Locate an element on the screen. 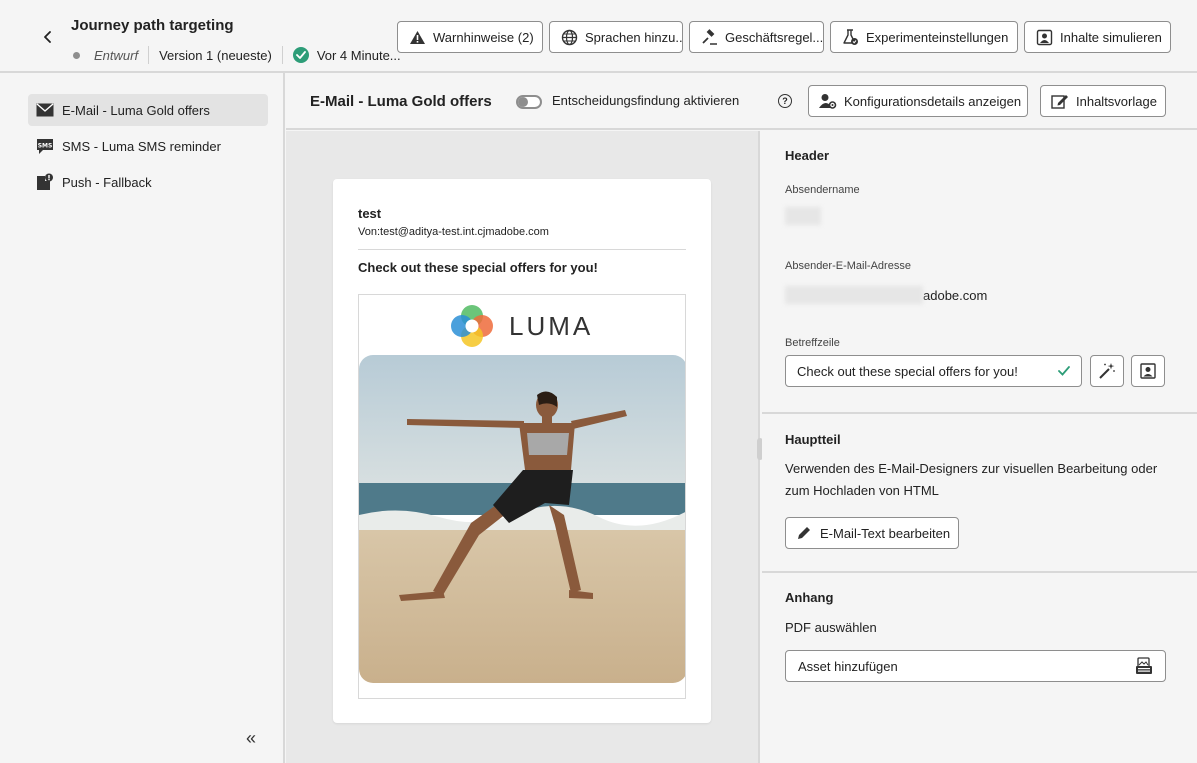 This screenshot has width=1197, height=763. sms-icon: SMS is located at coordinates (45, 146).